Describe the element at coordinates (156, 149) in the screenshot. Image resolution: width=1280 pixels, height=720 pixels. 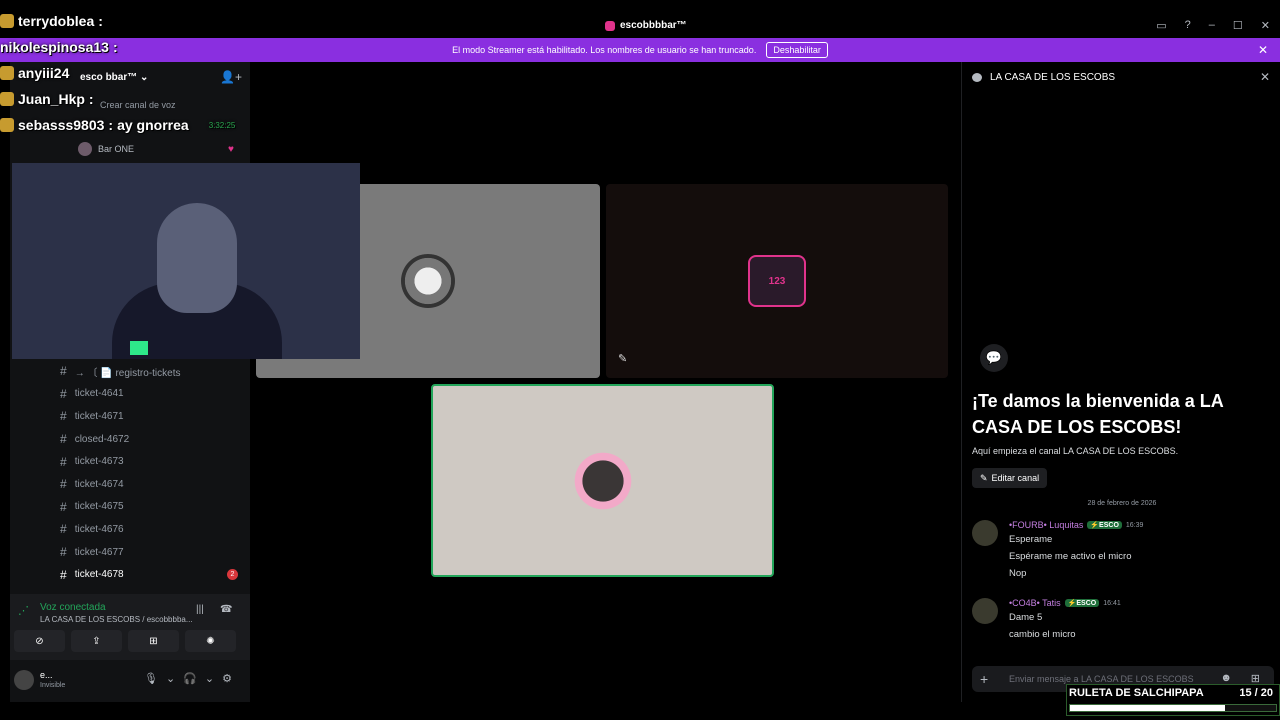
I see `voice-user-bar-one: Bar ONE ♥` at that location.